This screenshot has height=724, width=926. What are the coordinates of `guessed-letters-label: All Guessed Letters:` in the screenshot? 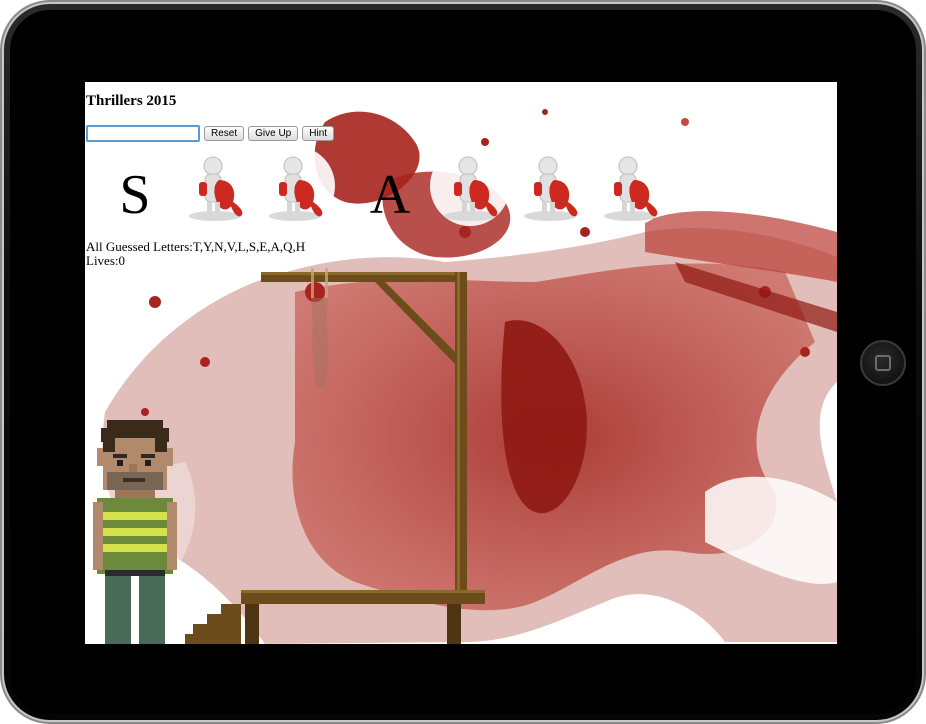 It's located at (139, 246).